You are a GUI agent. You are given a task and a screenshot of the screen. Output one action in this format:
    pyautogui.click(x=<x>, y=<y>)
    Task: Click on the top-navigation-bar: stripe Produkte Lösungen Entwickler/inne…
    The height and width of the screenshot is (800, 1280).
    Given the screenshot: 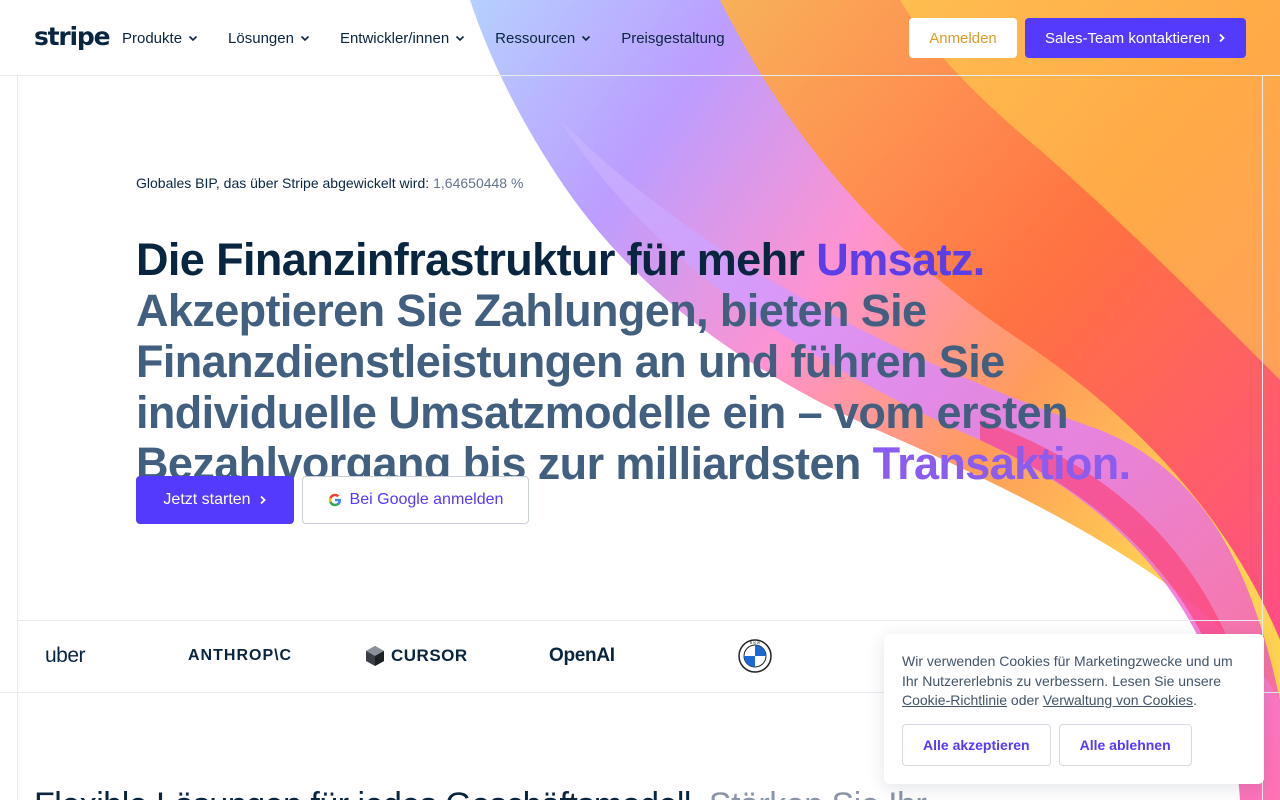 What is the action you would take?
    pyautogui.click(x=640, y=38)
    